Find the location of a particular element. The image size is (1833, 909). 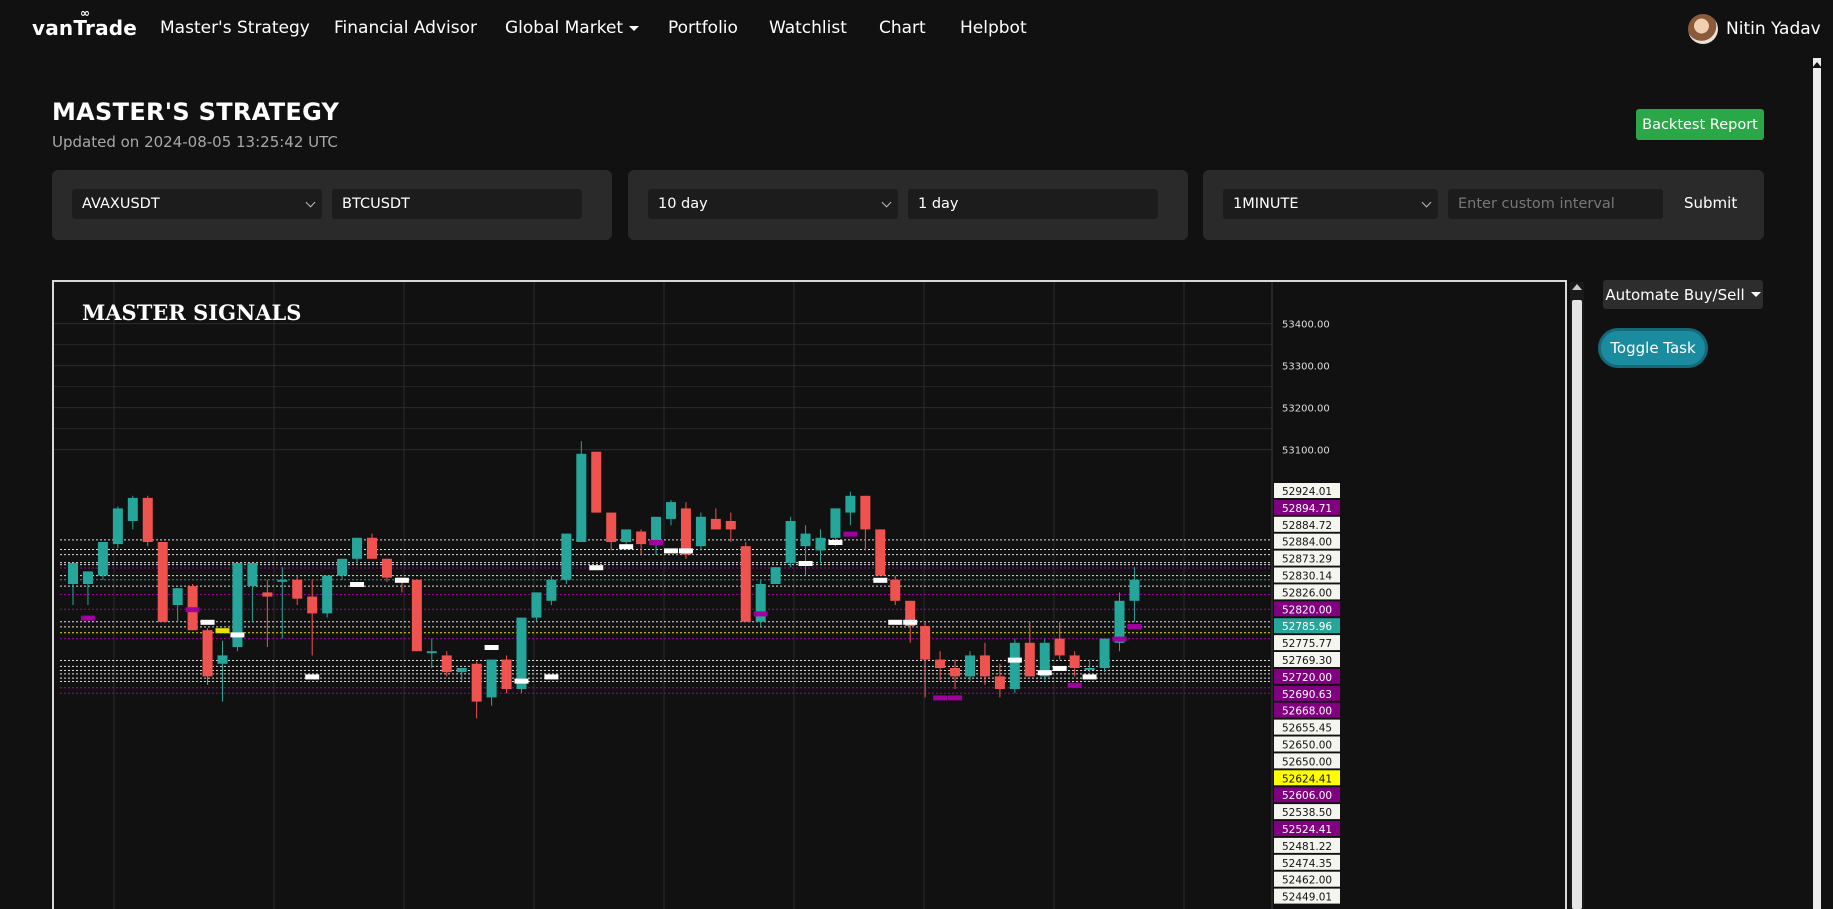

range-select: 10 day is located at coordinates (773, 204).